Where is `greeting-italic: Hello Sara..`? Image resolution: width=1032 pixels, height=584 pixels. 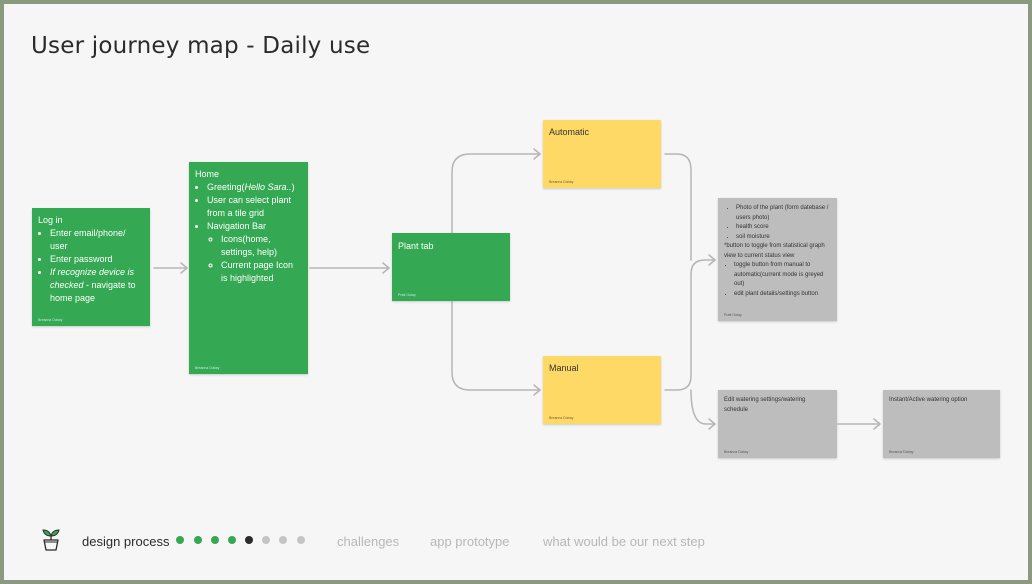
greeting-italic: Hello Sara.. is located at coordinates (268, 187).